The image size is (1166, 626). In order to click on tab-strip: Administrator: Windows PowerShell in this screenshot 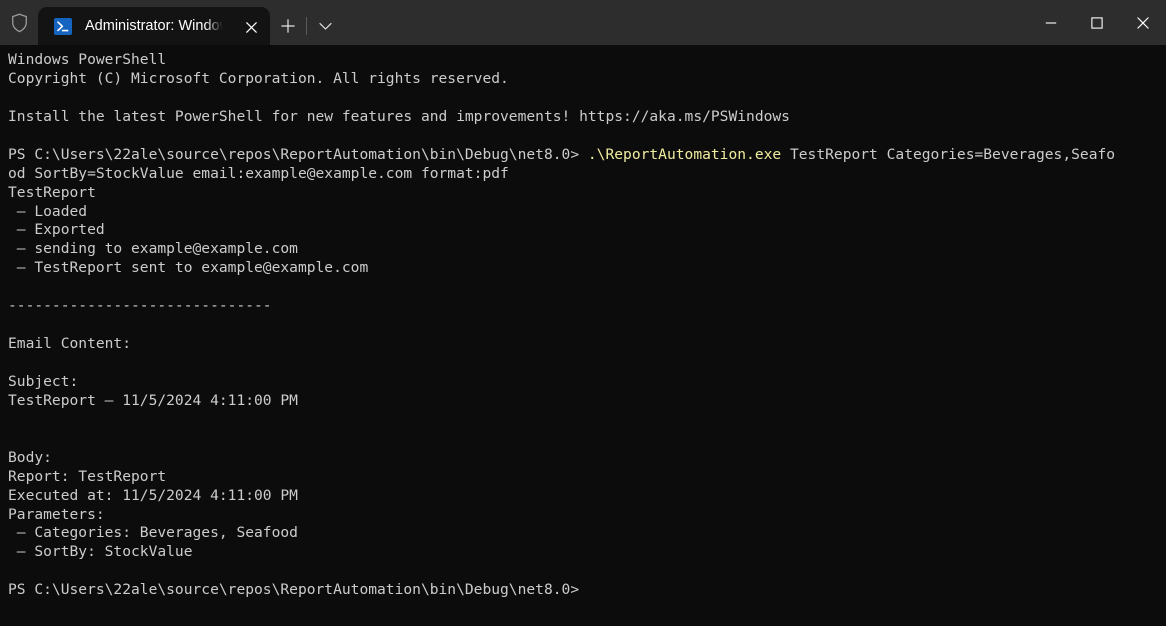, I will do `click(190, 22)`.